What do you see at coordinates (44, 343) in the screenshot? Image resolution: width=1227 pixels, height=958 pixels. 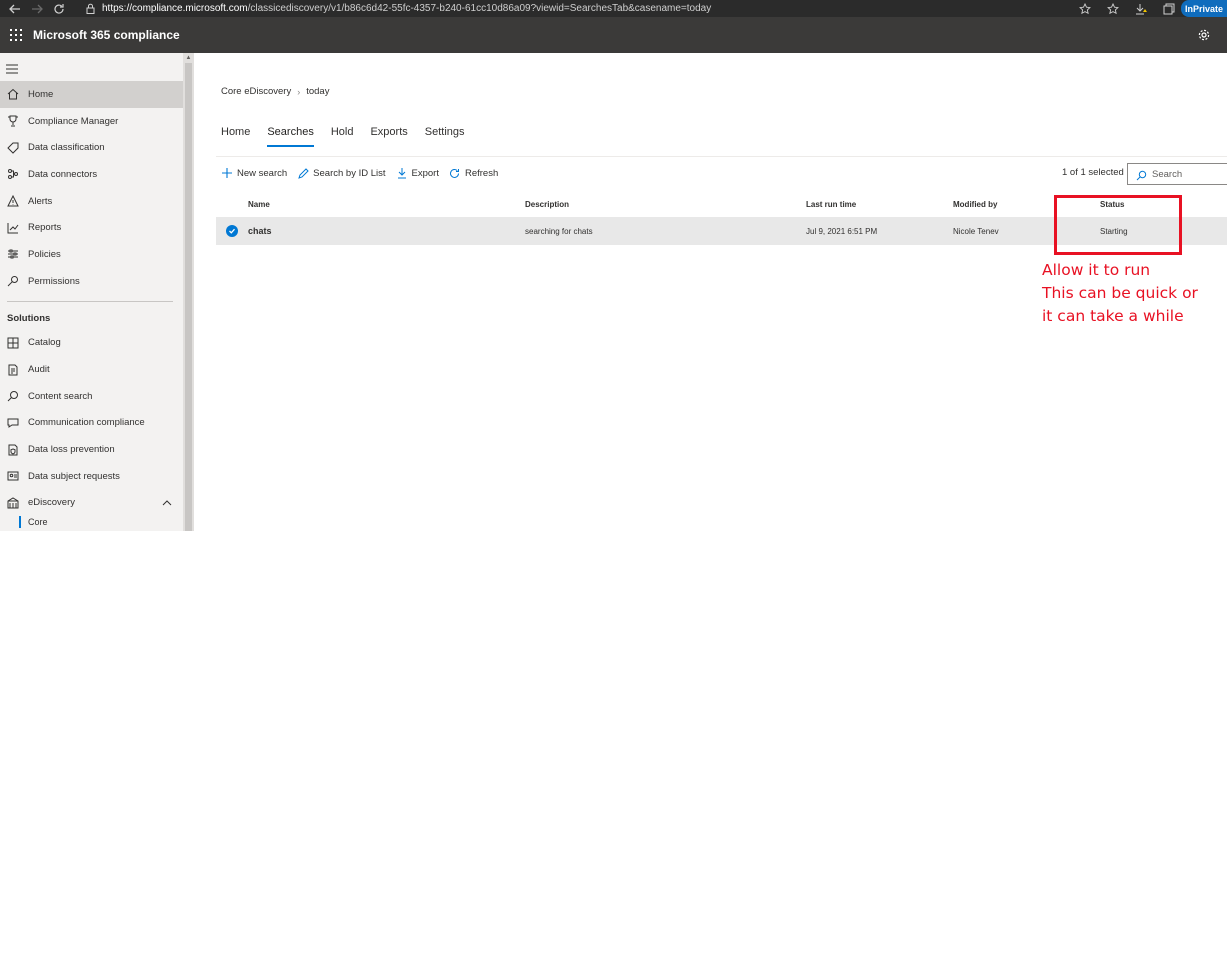 I see `sidebar-item-label: Catalog` at bounding box center [44, 343].